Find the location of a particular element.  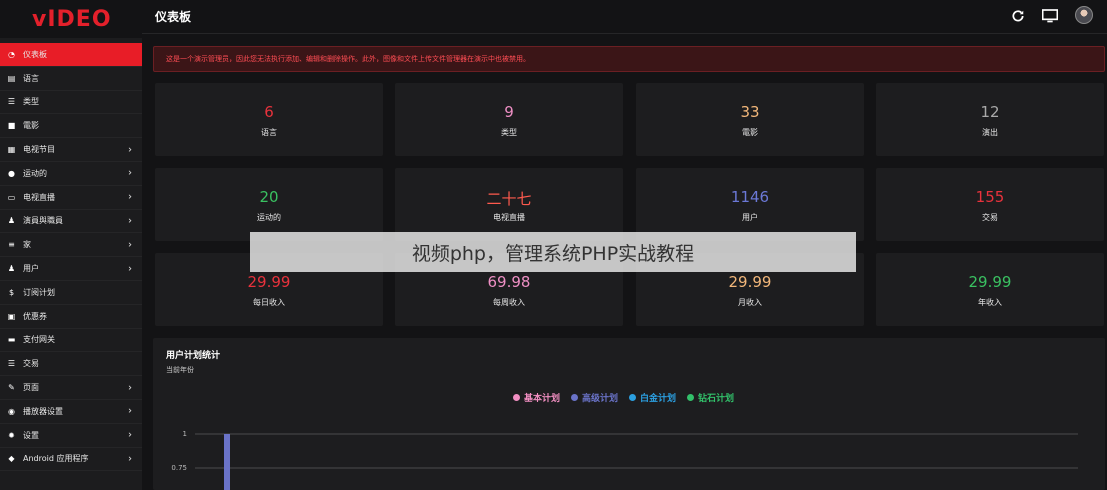

sidebar-item-label: 电视直播 is located at coordinates (39, 197).